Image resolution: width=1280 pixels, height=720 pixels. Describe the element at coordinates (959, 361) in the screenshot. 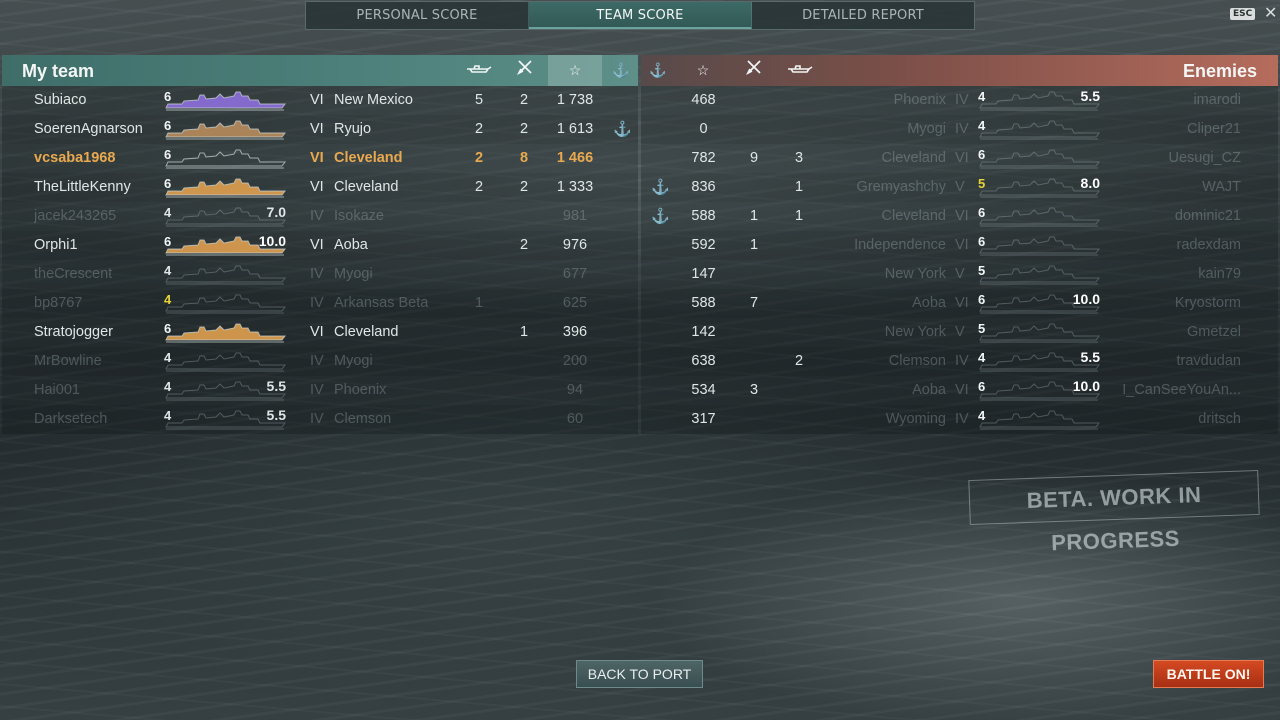

I see `table-row: 638 2 Clemson IV 4 5.5 travdudan` at that location.